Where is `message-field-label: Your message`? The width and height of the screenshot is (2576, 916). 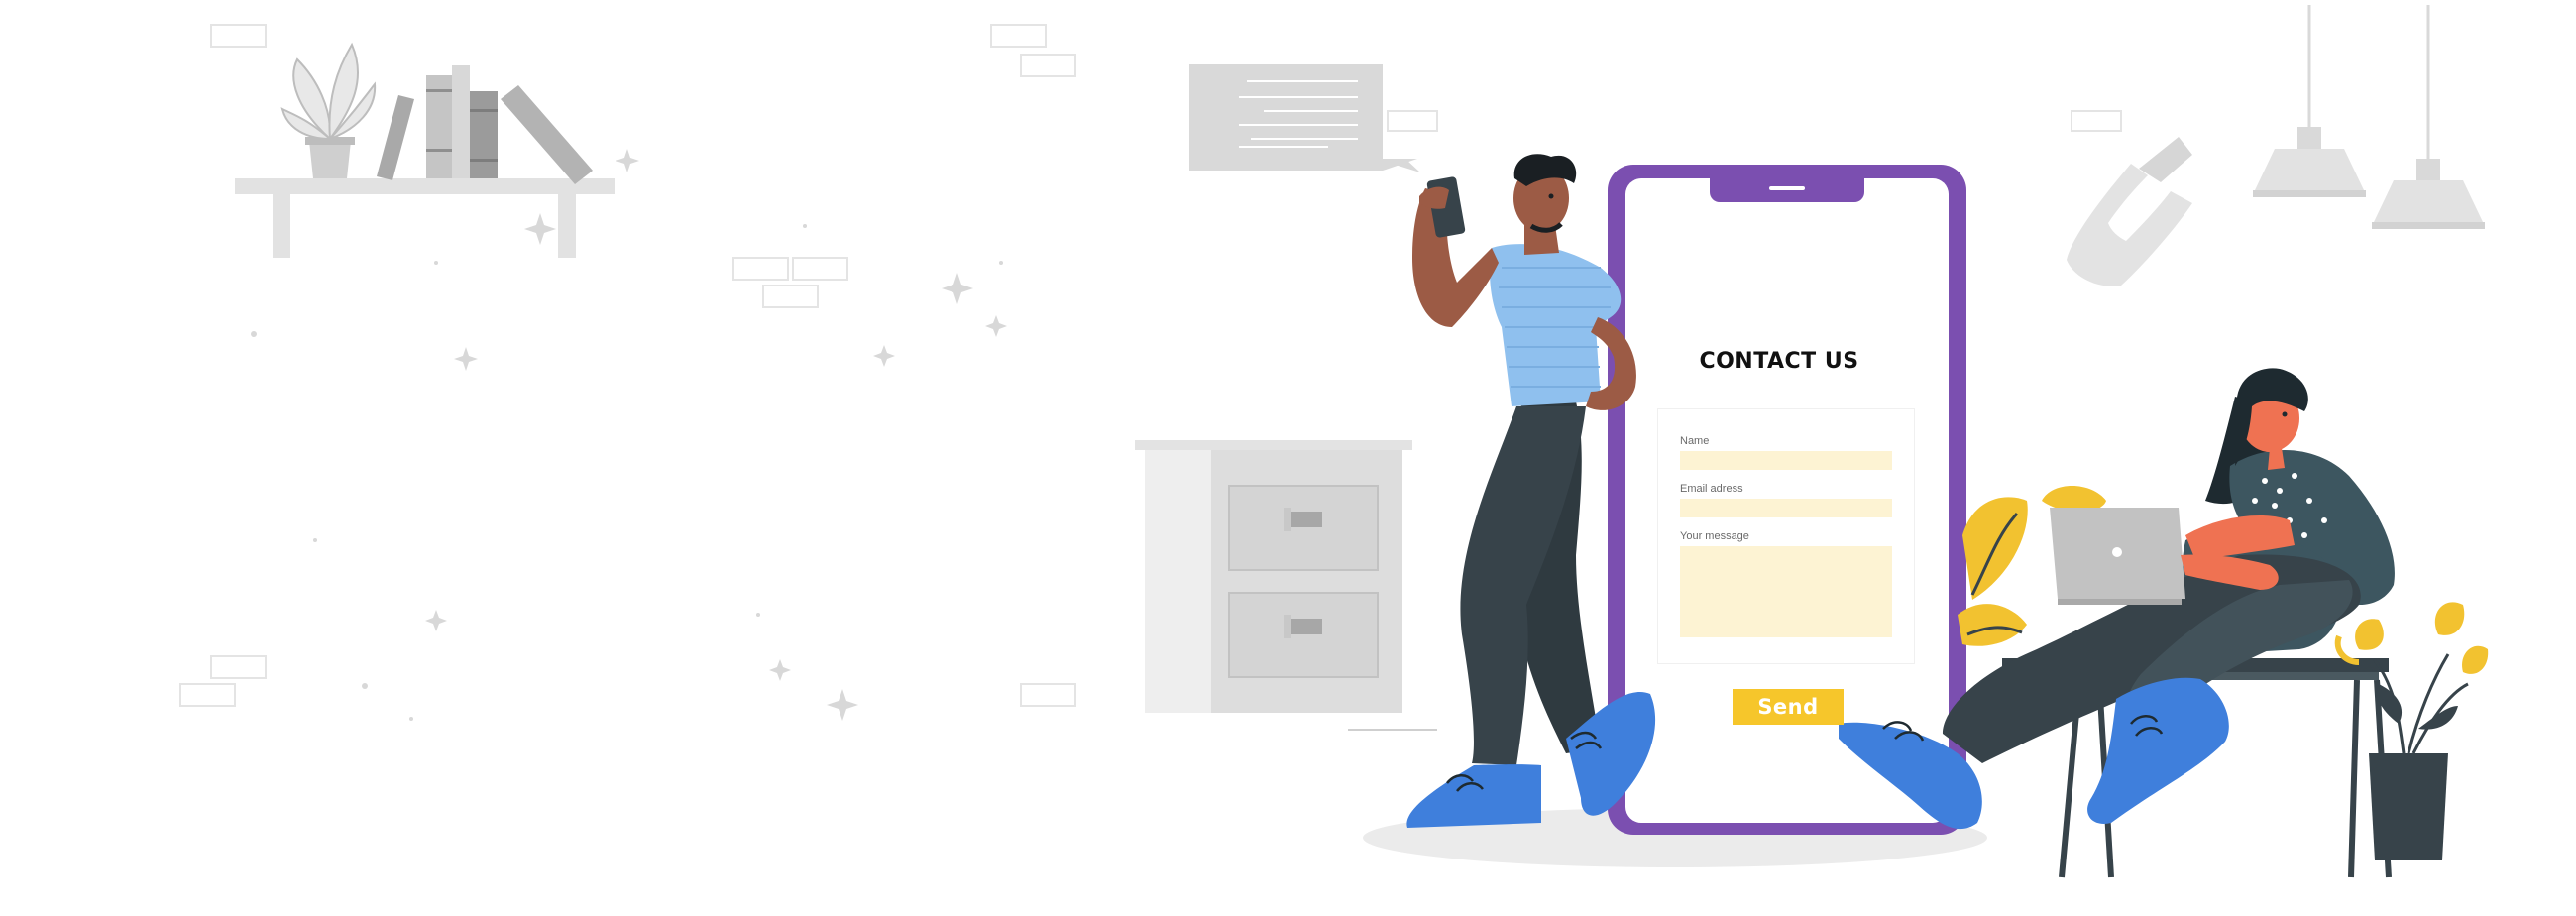
message-field-label: Your message is located at coordinates (1714, 536).